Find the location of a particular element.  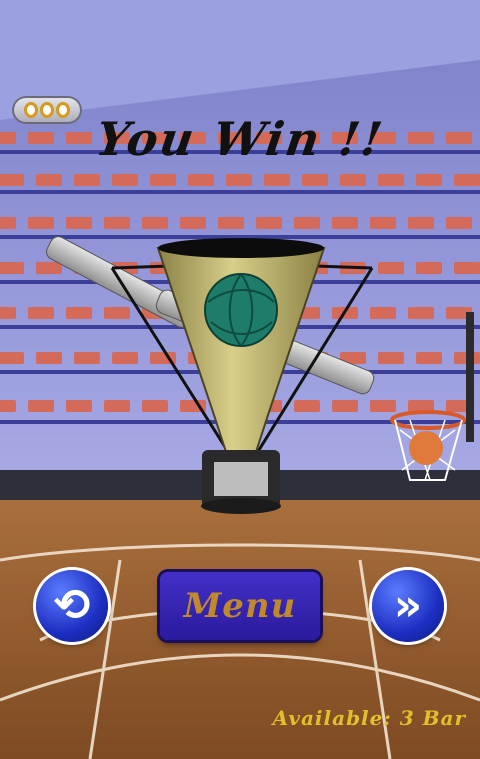

replay-icon: ⟲ is located at coordinates (72, 605).